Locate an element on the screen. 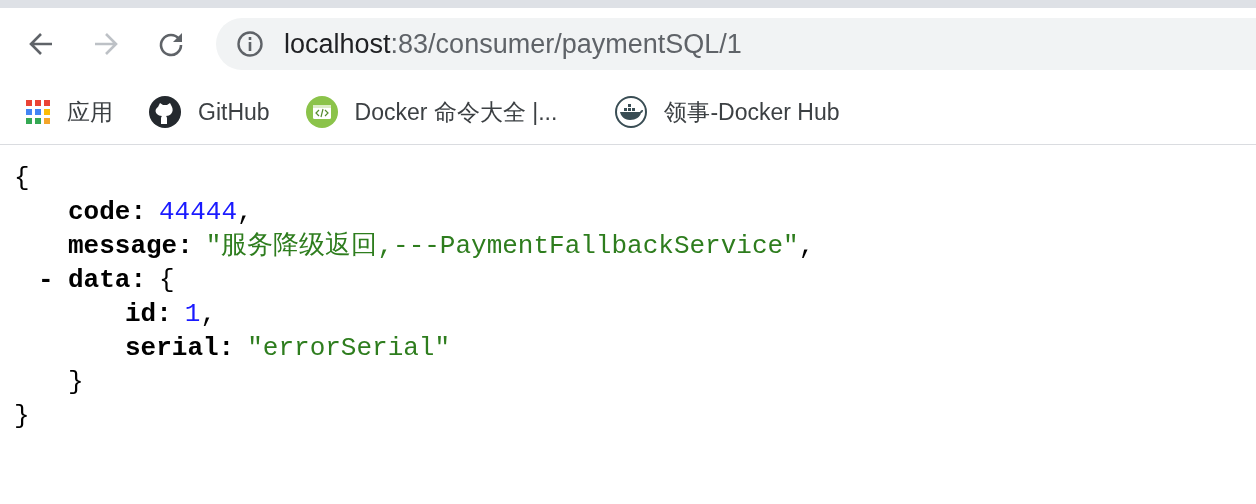 Image resolution: width=1256 pixels, height=504 pixels. url-text: localhost:83/consumer/paymentSQL/1 is located at coordinates (513, 44).